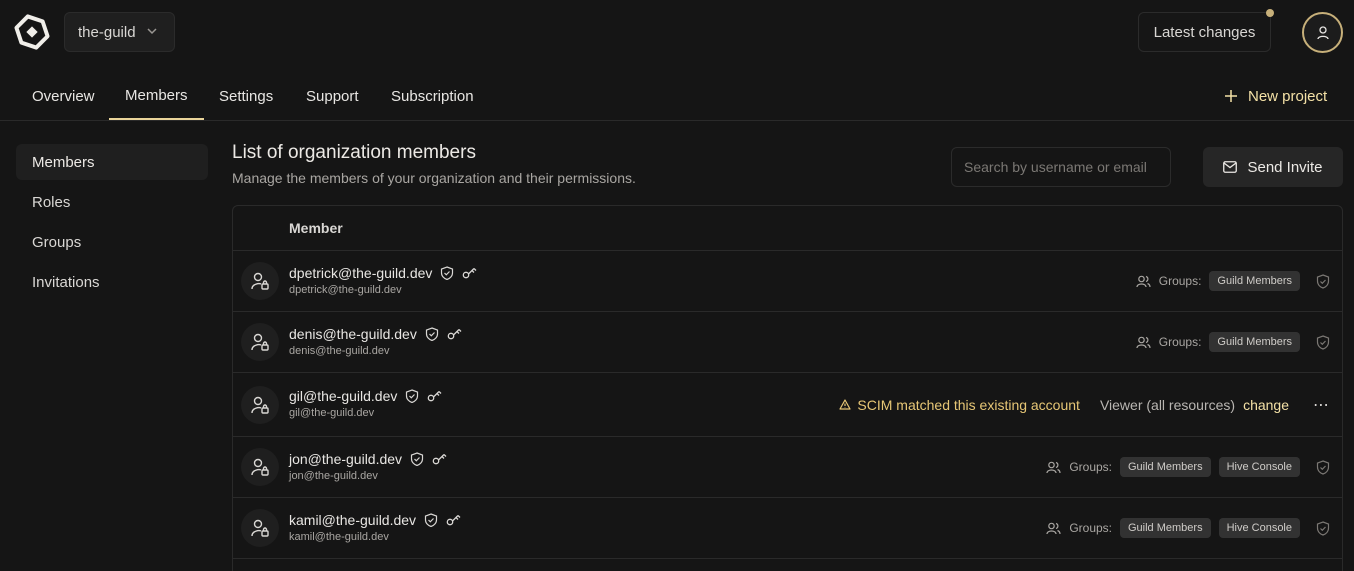 The height and width of the screenshot is (571, 1354). I want to click on send-invite-label: Send Invite, so click(1285, 167).